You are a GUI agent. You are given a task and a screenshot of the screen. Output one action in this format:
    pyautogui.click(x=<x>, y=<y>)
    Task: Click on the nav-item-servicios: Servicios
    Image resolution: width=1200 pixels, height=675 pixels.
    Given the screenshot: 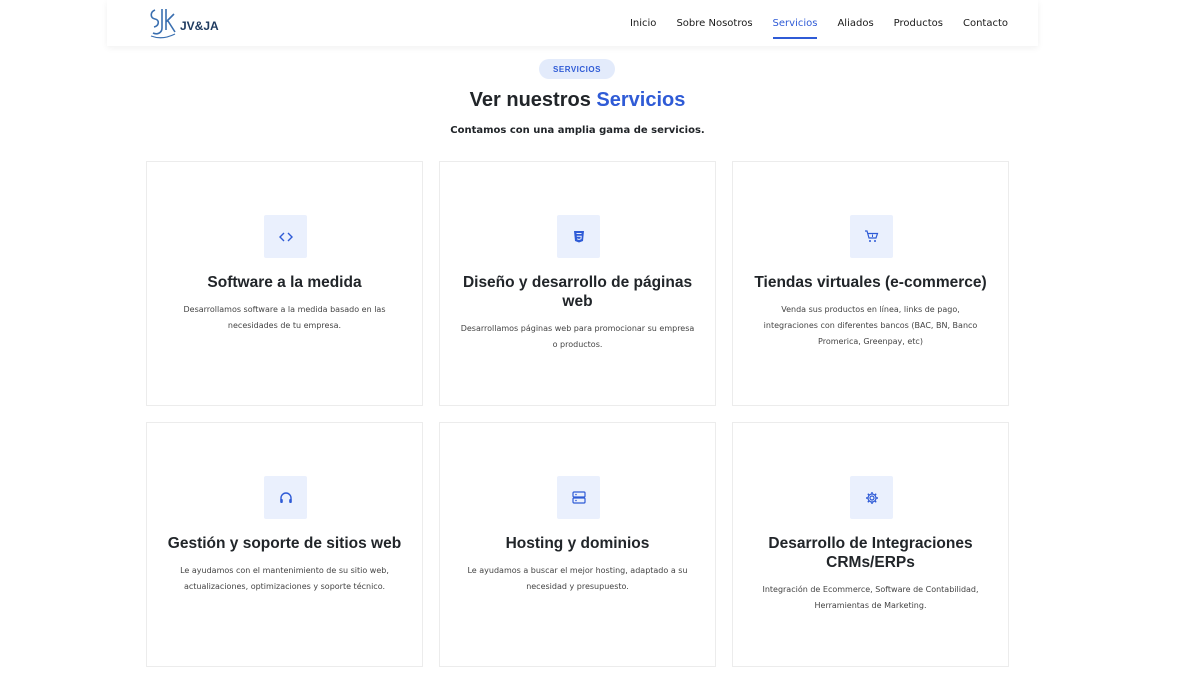 What is the action you would take?
    pyautogui.click(x=794, y=26)
    